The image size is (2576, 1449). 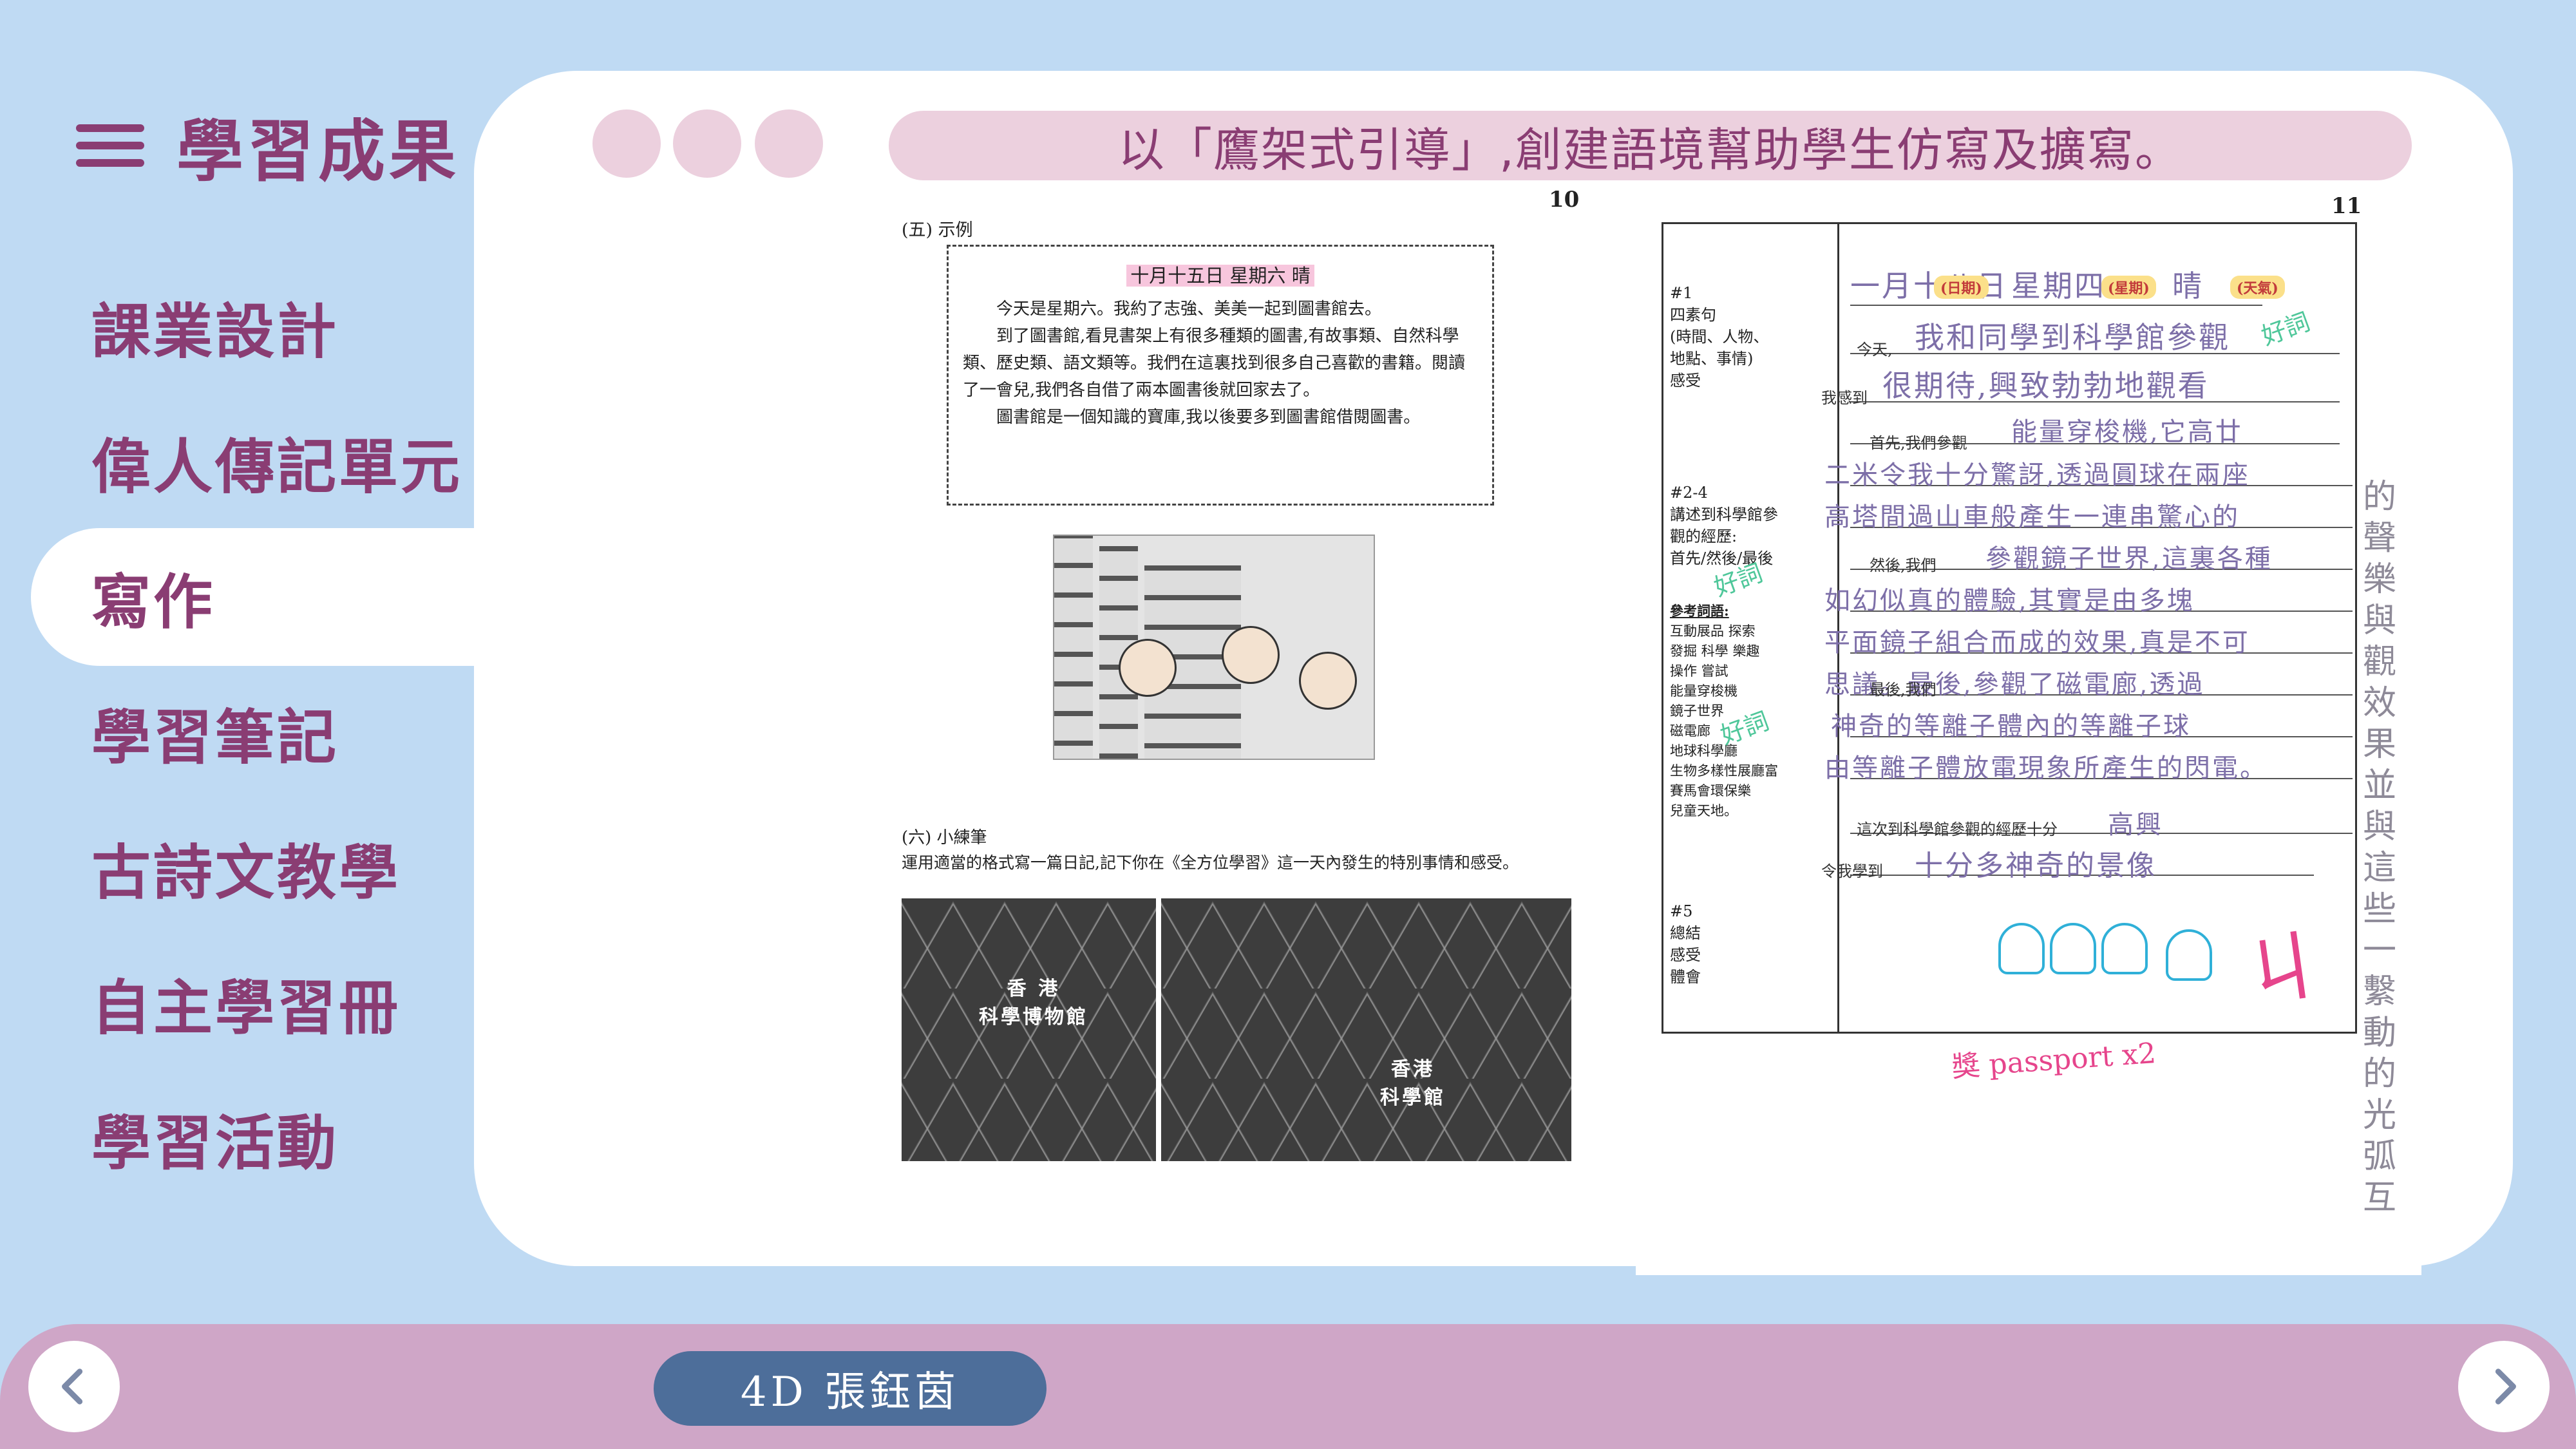 I want to click on handwriting-line: 由等離子體放電現象所產生的閃電。, so click(x=2046, y=768).